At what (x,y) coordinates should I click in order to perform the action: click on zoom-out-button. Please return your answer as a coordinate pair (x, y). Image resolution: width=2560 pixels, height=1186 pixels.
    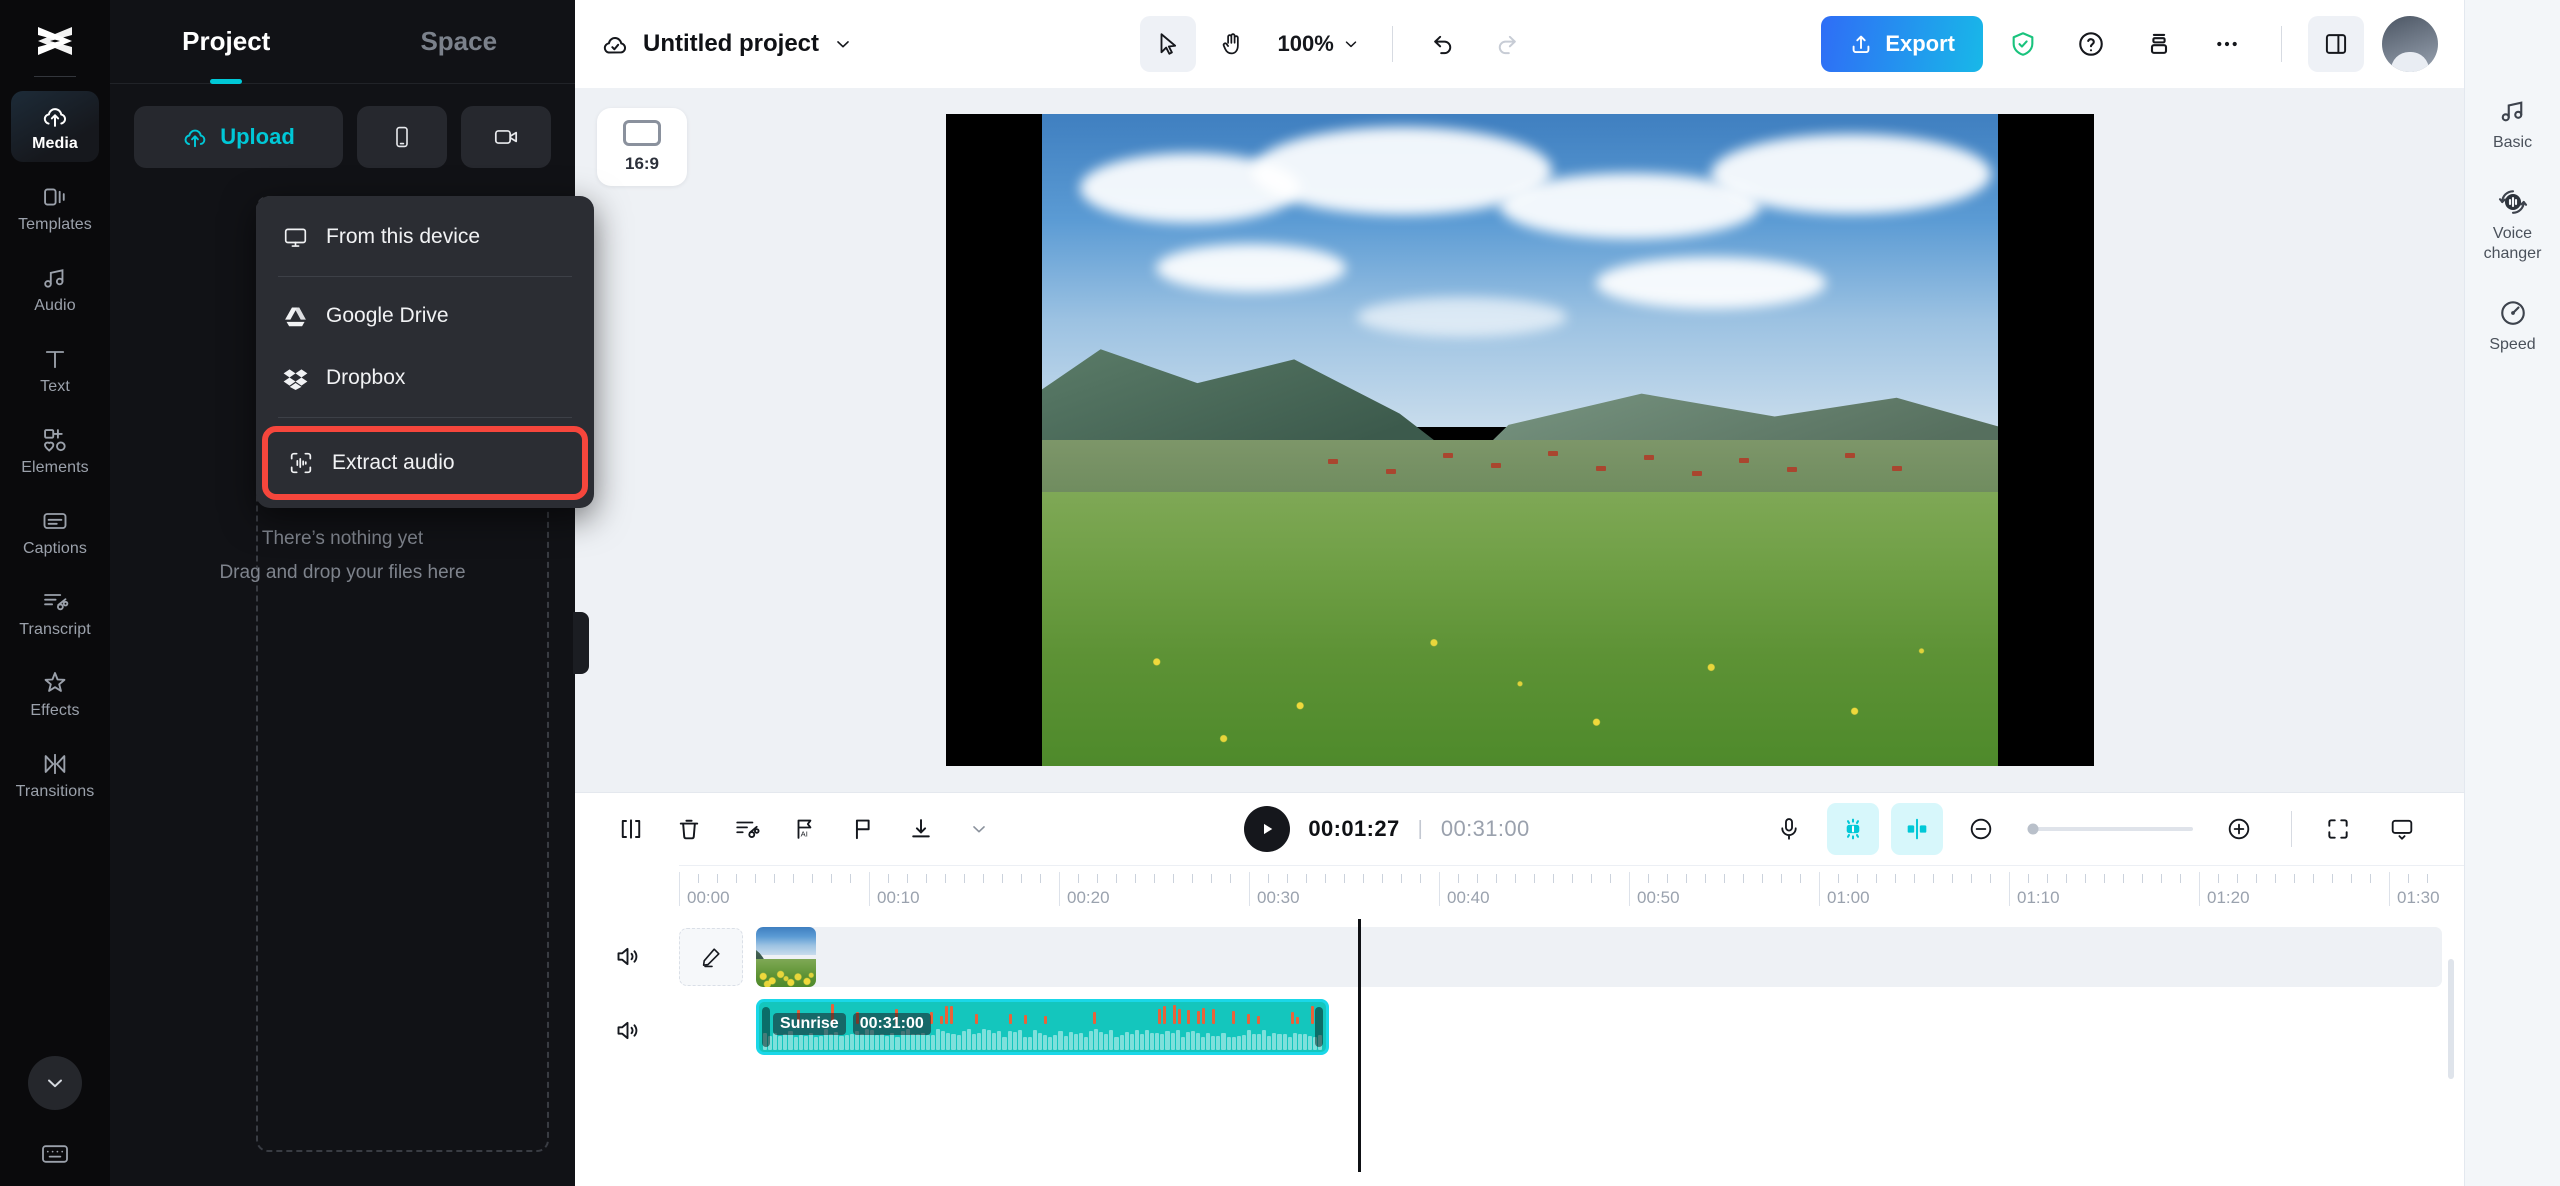
    Looking at the image, I should click on (1981, 829).